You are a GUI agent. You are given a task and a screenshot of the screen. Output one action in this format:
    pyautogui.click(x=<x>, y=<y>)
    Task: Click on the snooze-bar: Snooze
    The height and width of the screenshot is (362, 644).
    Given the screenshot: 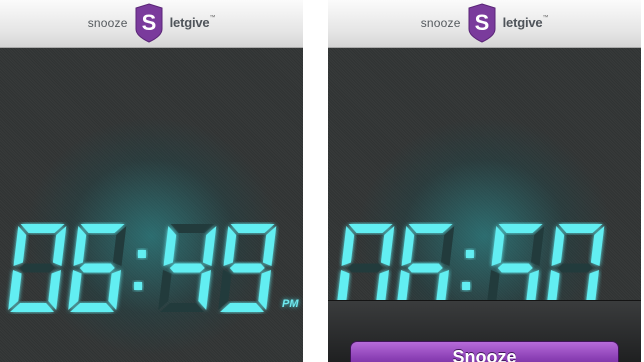 What is the action you would take?
    pyautogui.click(x=484, y=331)
    